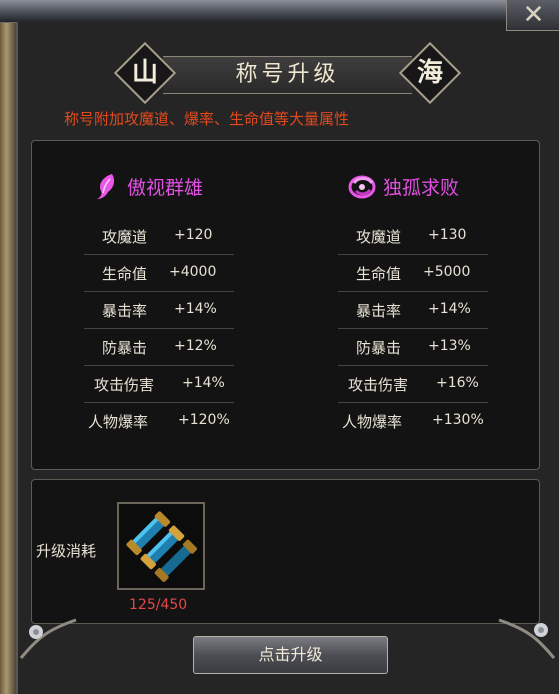 This screenshot has width=559, height=694. What do you see at coordinates (413, 236) in the screenshot?
I see `stat-row: 攻魔道 +130` at bounding box center [413, 236].